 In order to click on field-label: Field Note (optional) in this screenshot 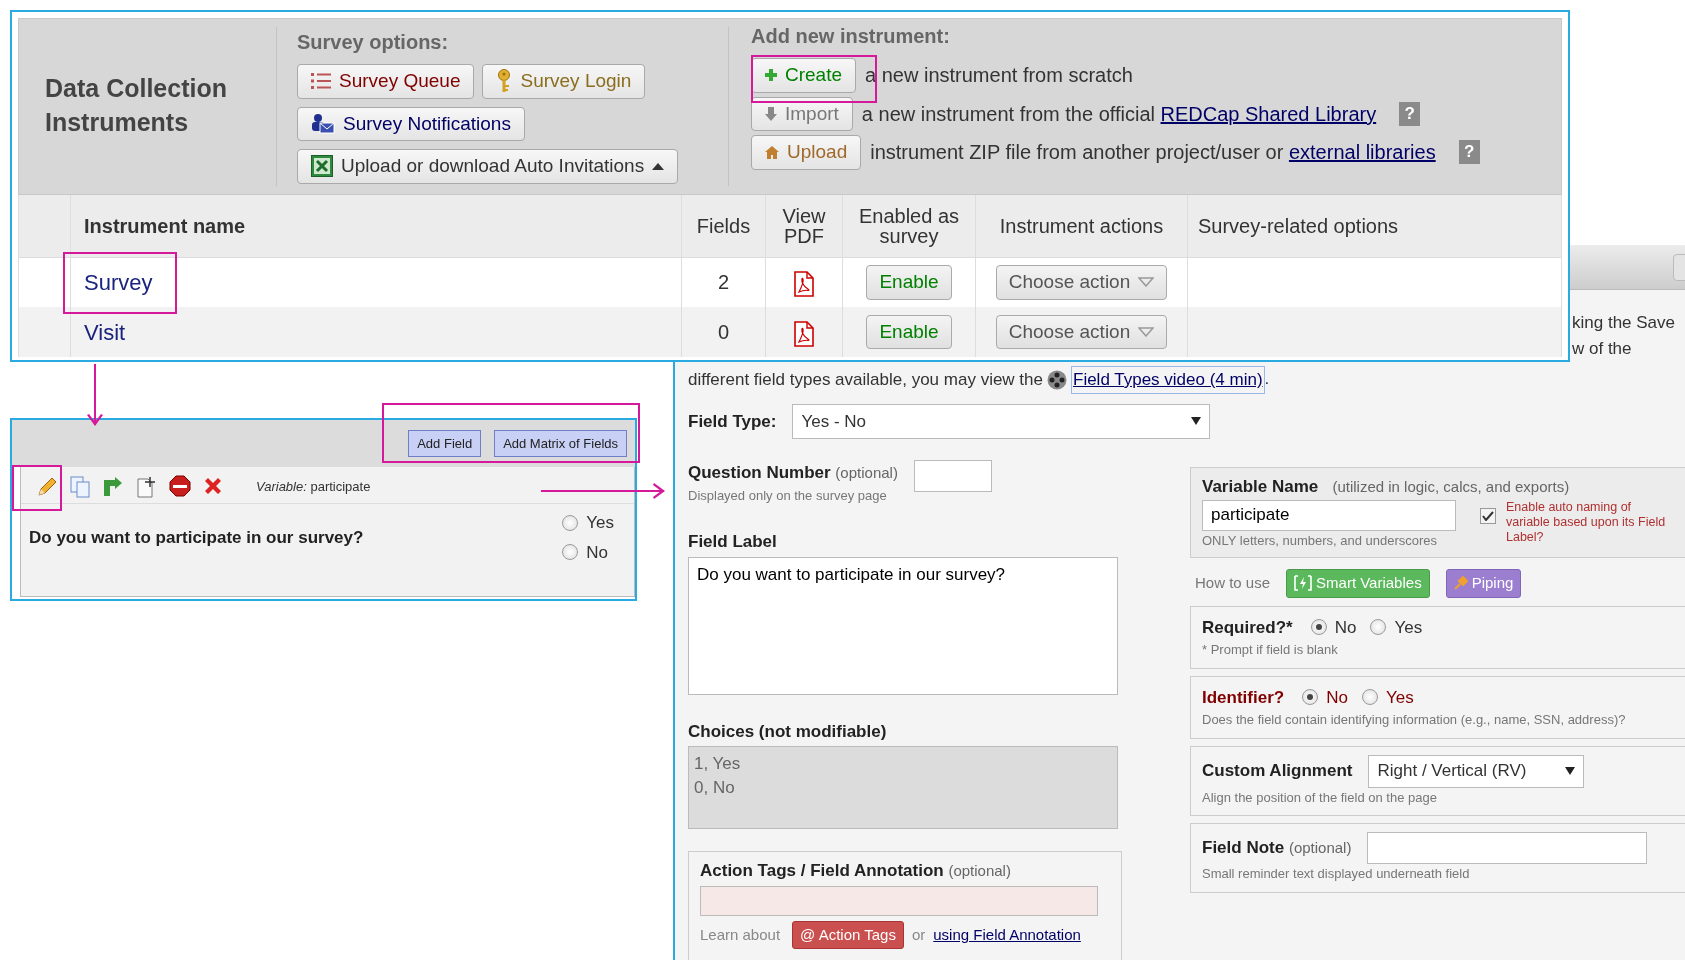, I will do `click(1277, 848)`.